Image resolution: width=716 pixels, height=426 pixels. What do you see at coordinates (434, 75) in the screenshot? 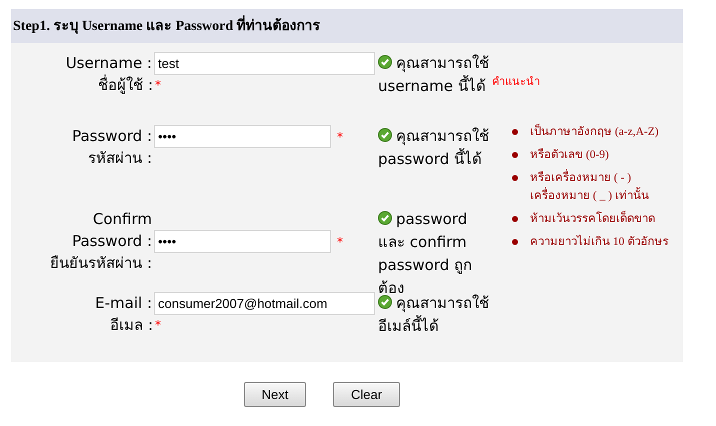
I see `validation-message: คุณสามารถใช้ username นี้ได้` at bounding box center [434, 75].